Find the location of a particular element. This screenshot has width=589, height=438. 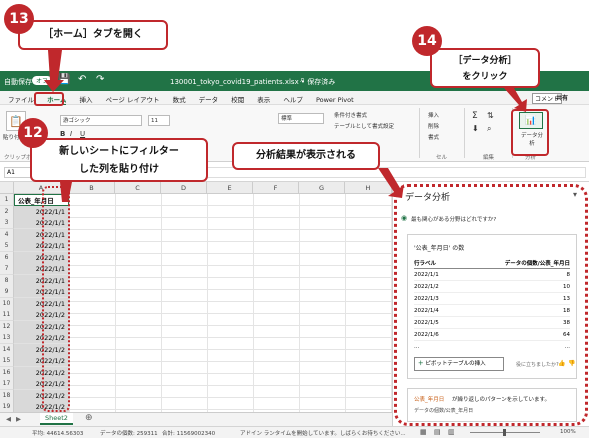

tab-formulas: 数式 is located at coordinates (179, 99).